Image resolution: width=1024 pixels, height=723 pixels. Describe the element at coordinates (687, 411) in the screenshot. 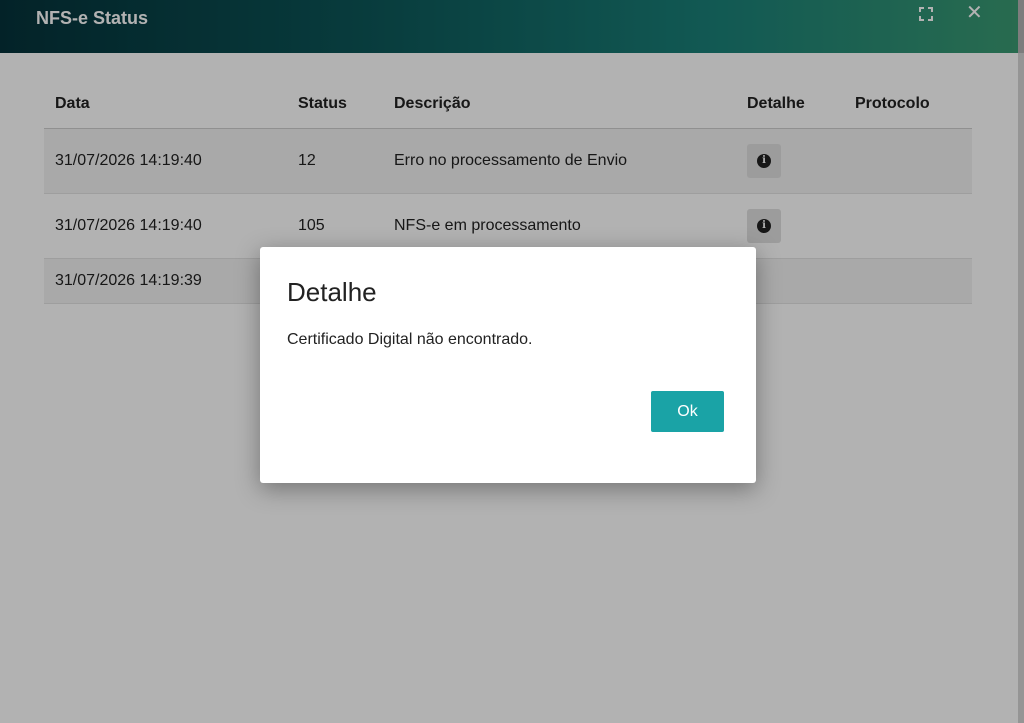

I see `ok-button: Ok` at that location.